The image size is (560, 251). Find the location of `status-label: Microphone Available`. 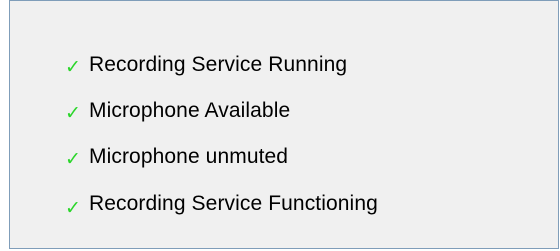

status-label: Microphone Available is located at coordinates (190, 110).